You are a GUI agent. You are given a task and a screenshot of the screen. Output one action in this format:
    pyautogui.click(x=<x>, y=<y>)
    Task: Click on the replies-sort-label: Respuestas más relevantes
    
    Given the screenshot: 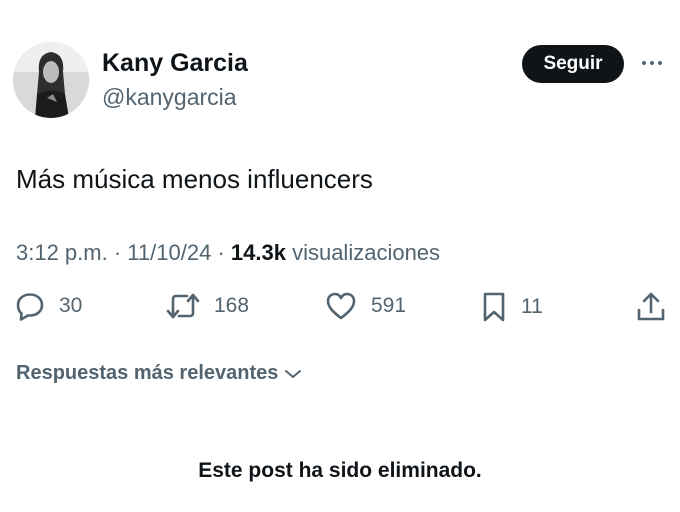 What is the action you would take?
    pyautogui.click(x=147, y=373)
    